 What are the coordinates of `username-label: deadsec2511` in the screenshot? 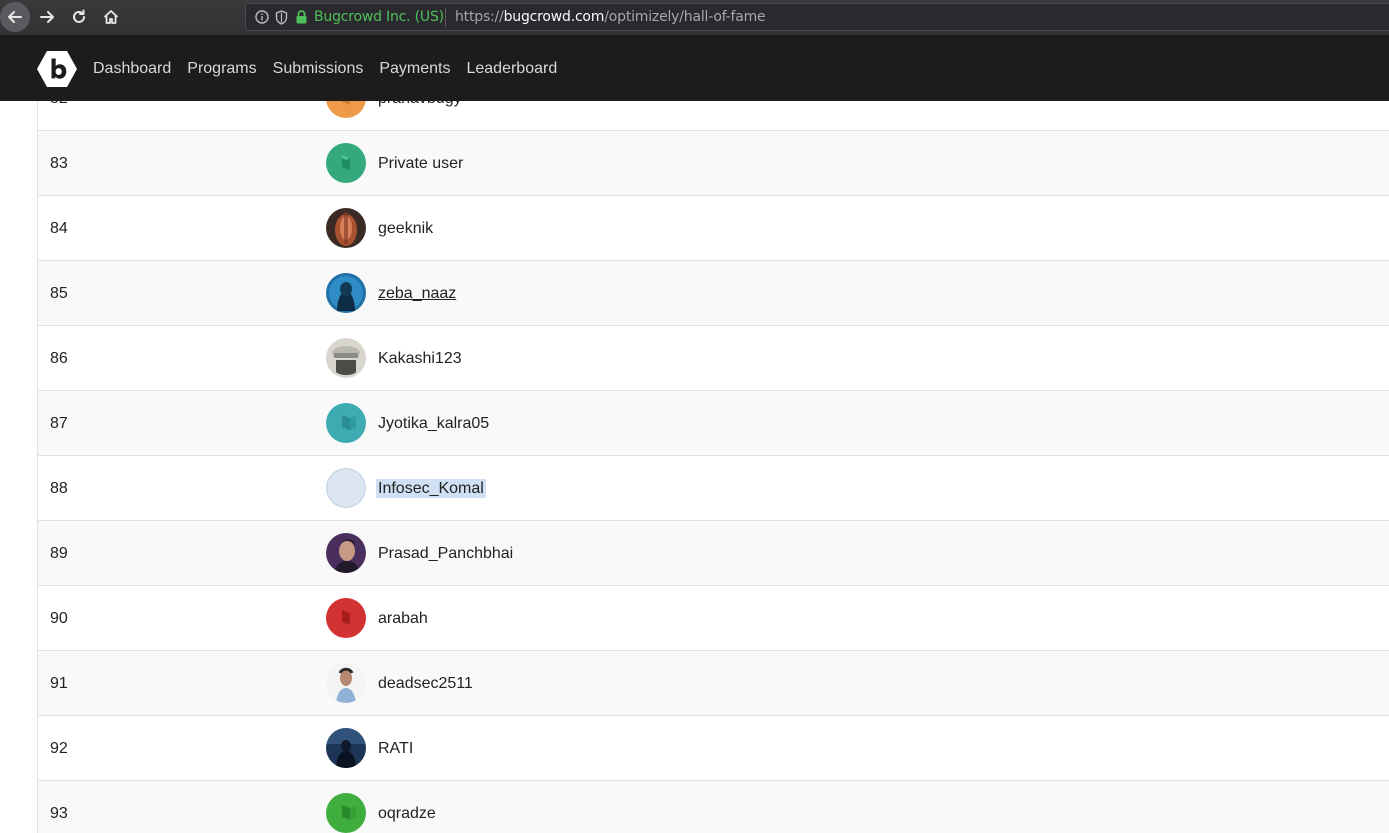 It's located at (425, 683).